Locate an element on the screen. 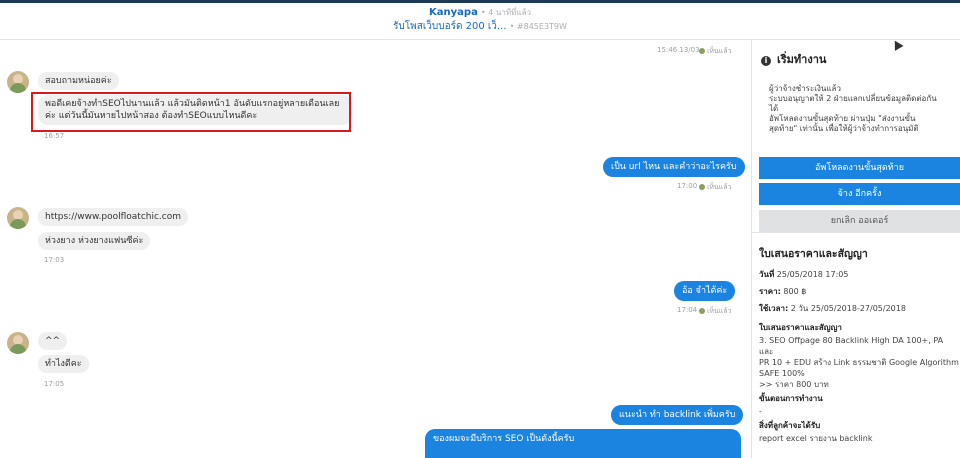 This screenshot has width=960, height=458. quote-date: วันที่ 25/05/2018 17:05 is located at coordinates (804, 274).